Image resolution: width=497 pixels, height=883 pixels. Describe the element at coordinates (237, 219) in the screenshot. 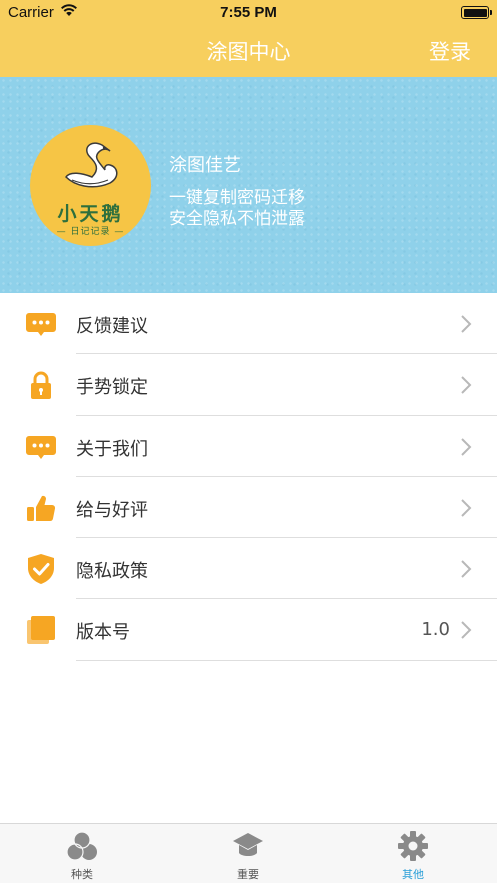

I see `app-description-line: 安全隐私不怕泄露` at that location.